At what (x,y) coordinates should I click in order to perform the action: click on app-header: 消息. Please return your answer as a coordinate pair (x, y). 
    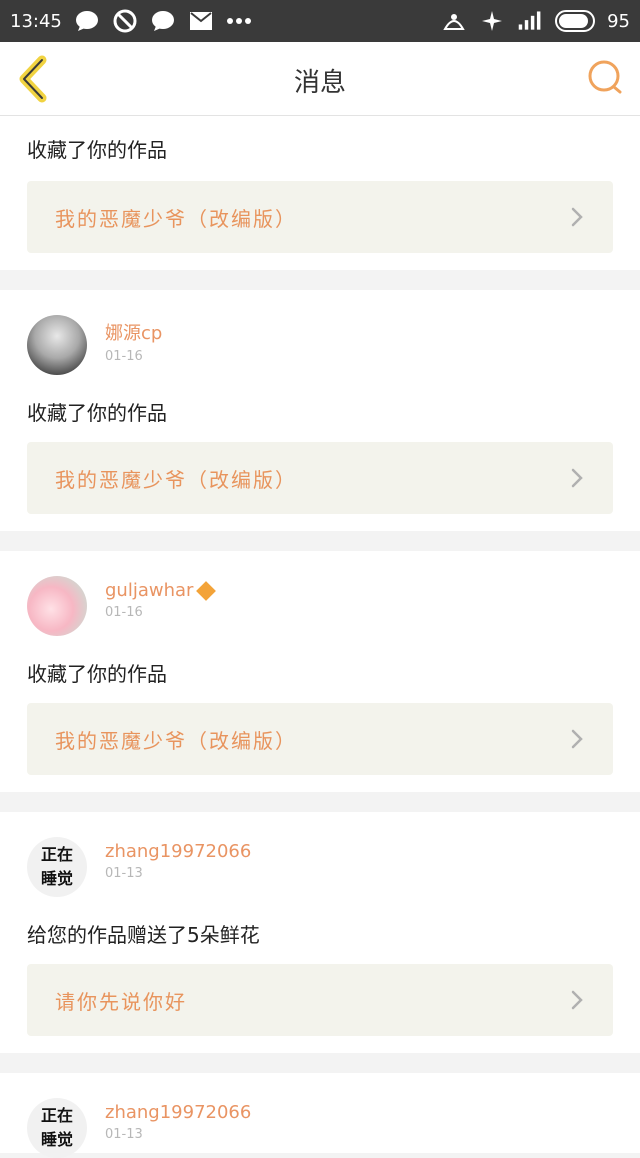
    Looking at the image, I should click on (320, 79).